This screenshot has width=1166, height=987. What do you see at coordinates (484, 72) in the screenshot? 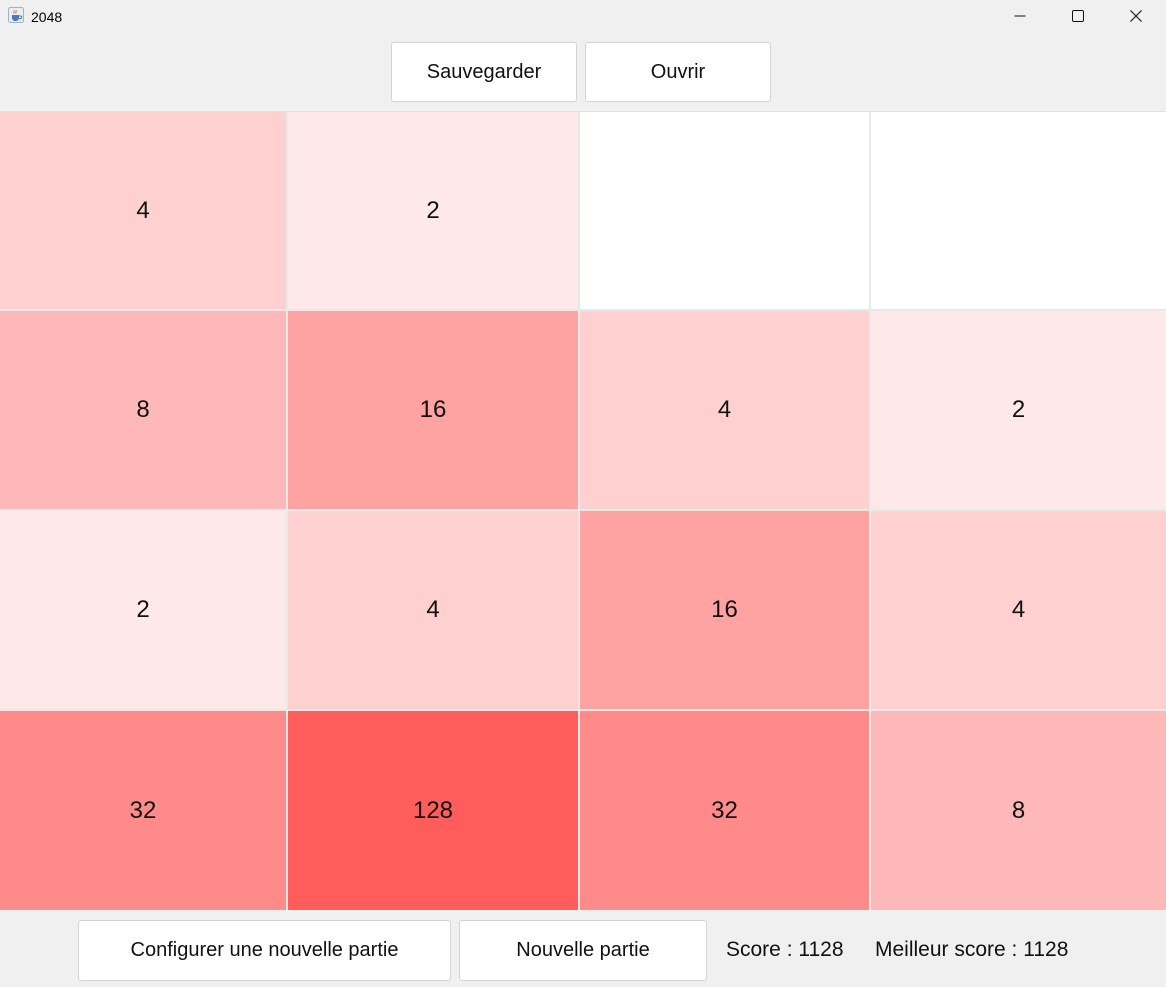
I see `save-button: Sauvegarder` at bounding box center [484, 72].